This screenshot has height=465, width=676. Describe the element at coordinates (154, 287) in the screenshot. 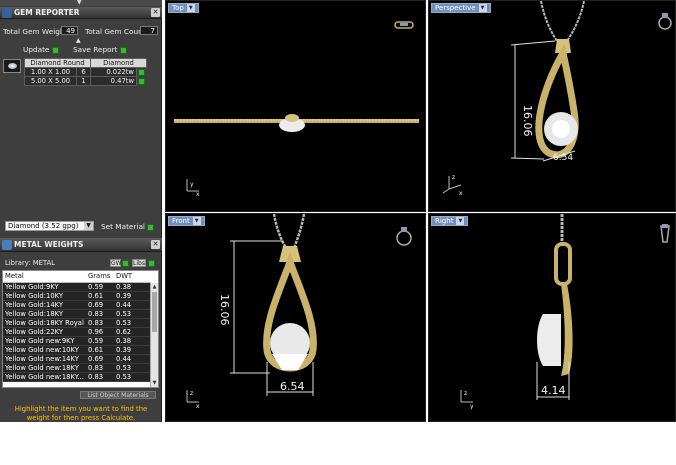

I see `scroll-up-icon: ▲` at that location.